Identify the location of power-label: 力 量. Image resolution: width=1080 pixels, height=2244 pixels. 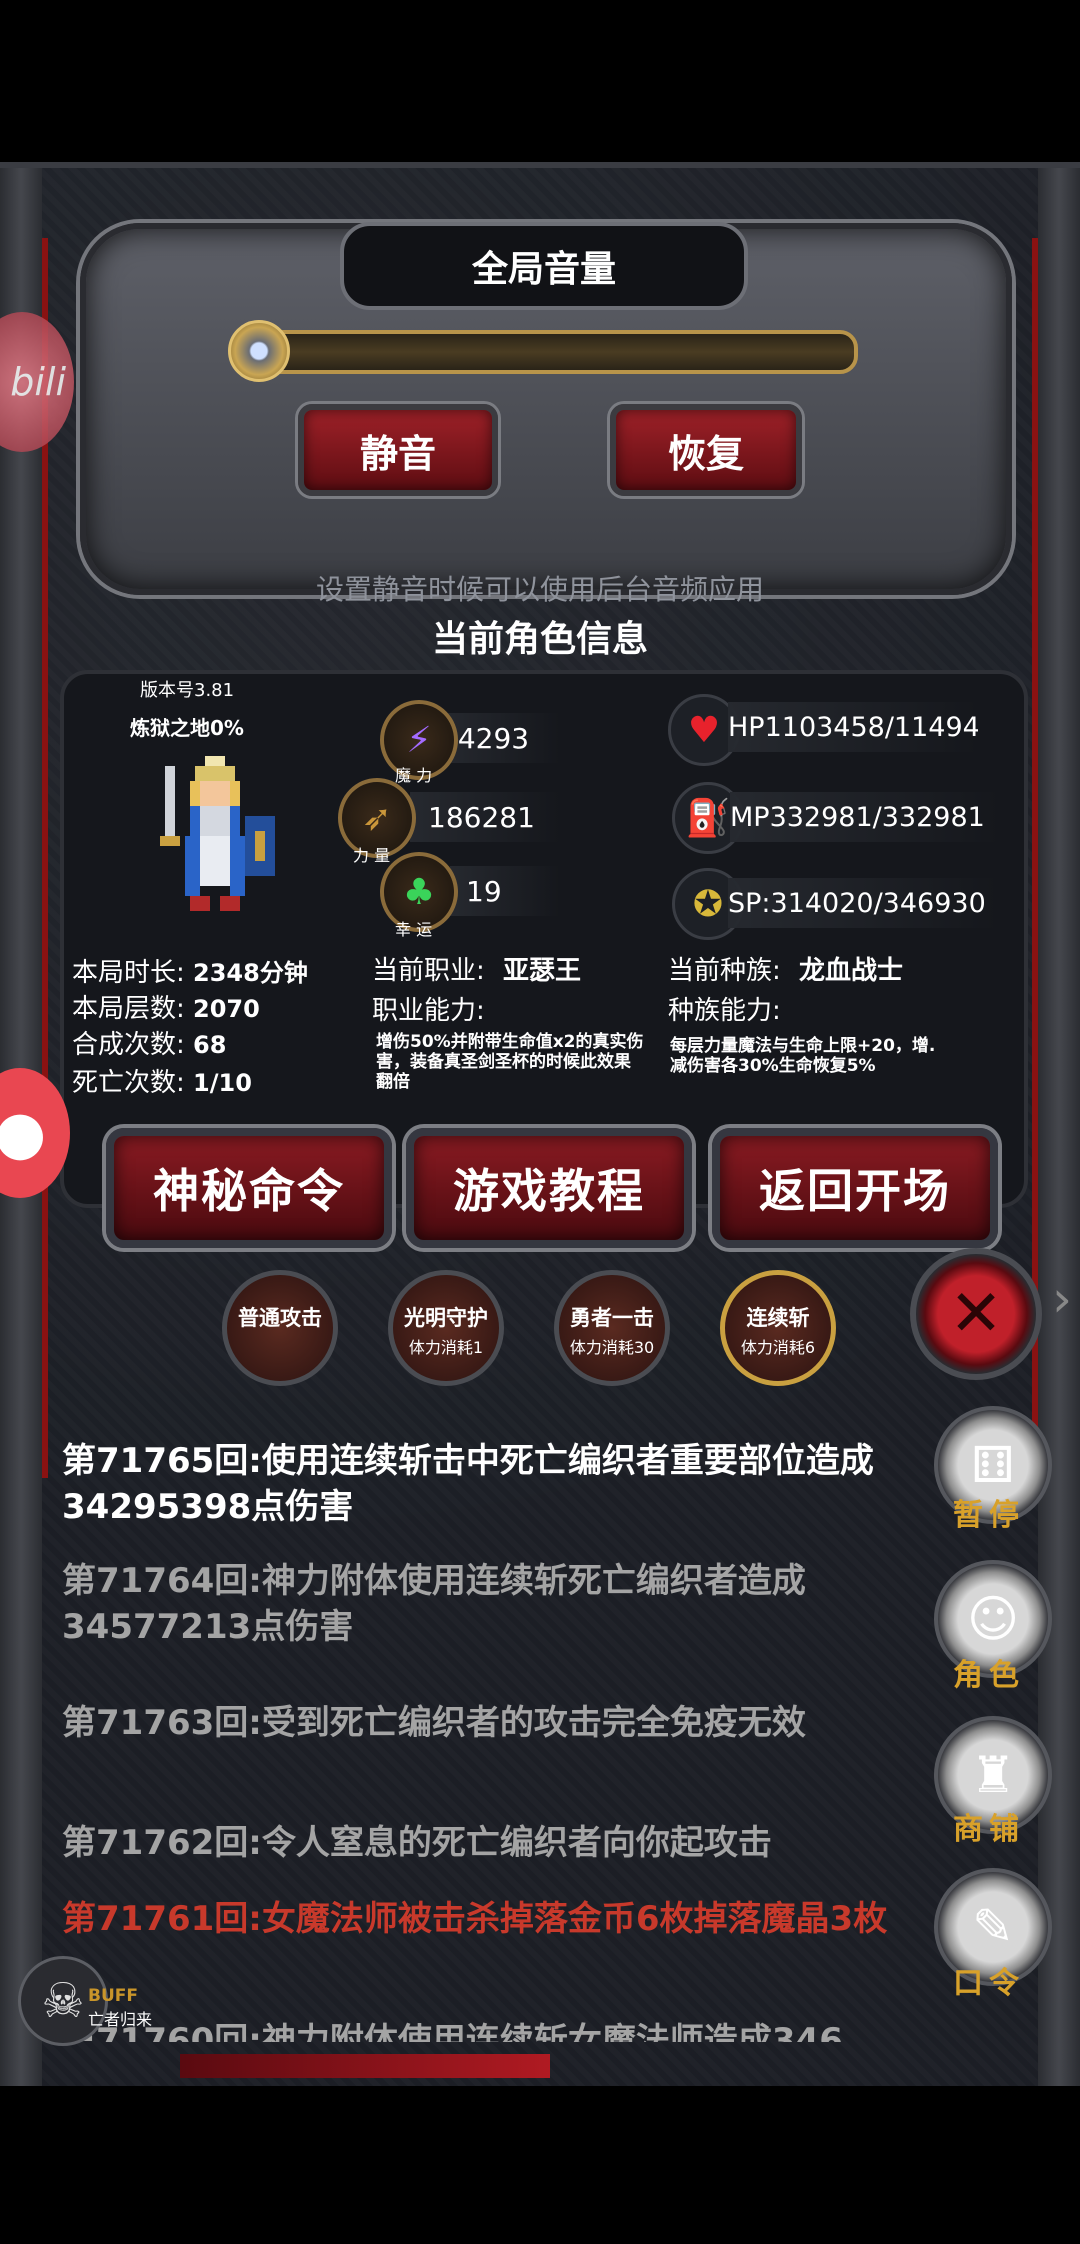
(372, 855).